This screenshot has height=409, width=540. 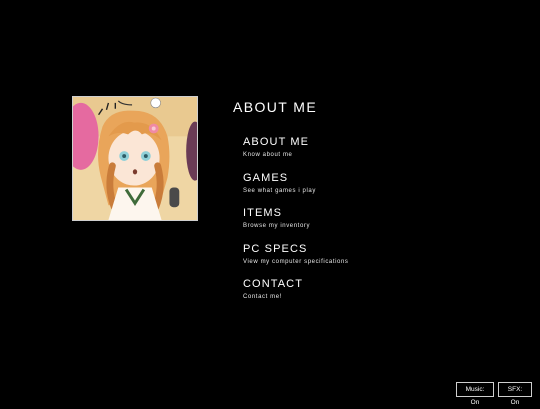 What do you see at coordinates (279, 190) in the screenshot?
I see `menu-item-description: See what games i play` at bounding box center [279, 190].